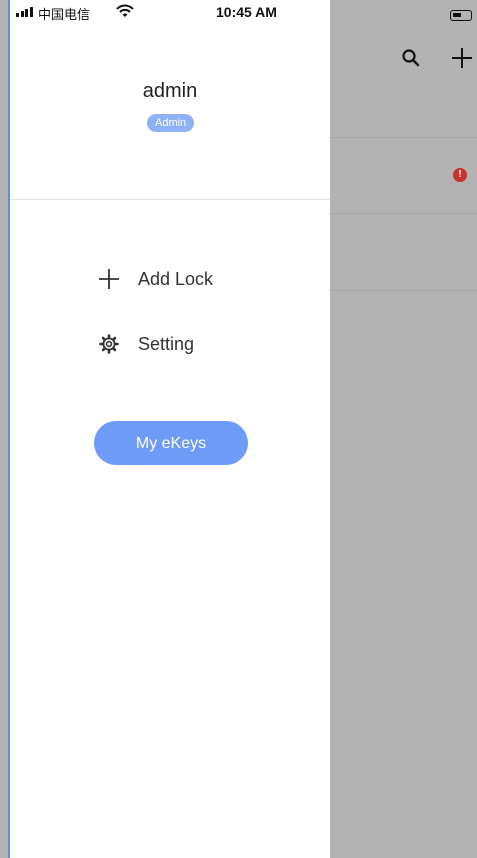  I want to click on battery-icon, so click(461, 15).